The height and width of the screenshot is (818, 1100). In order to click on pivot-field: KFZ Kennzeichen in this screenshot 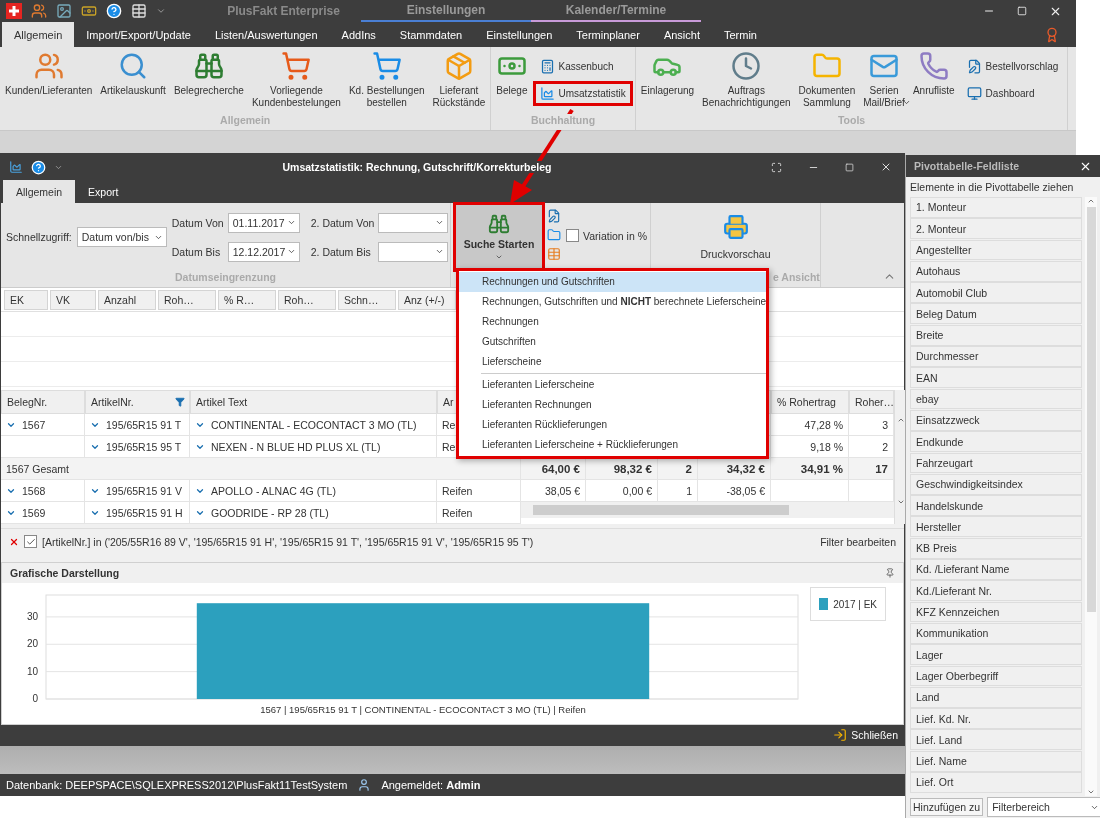, I will do `click(996, 612)`.